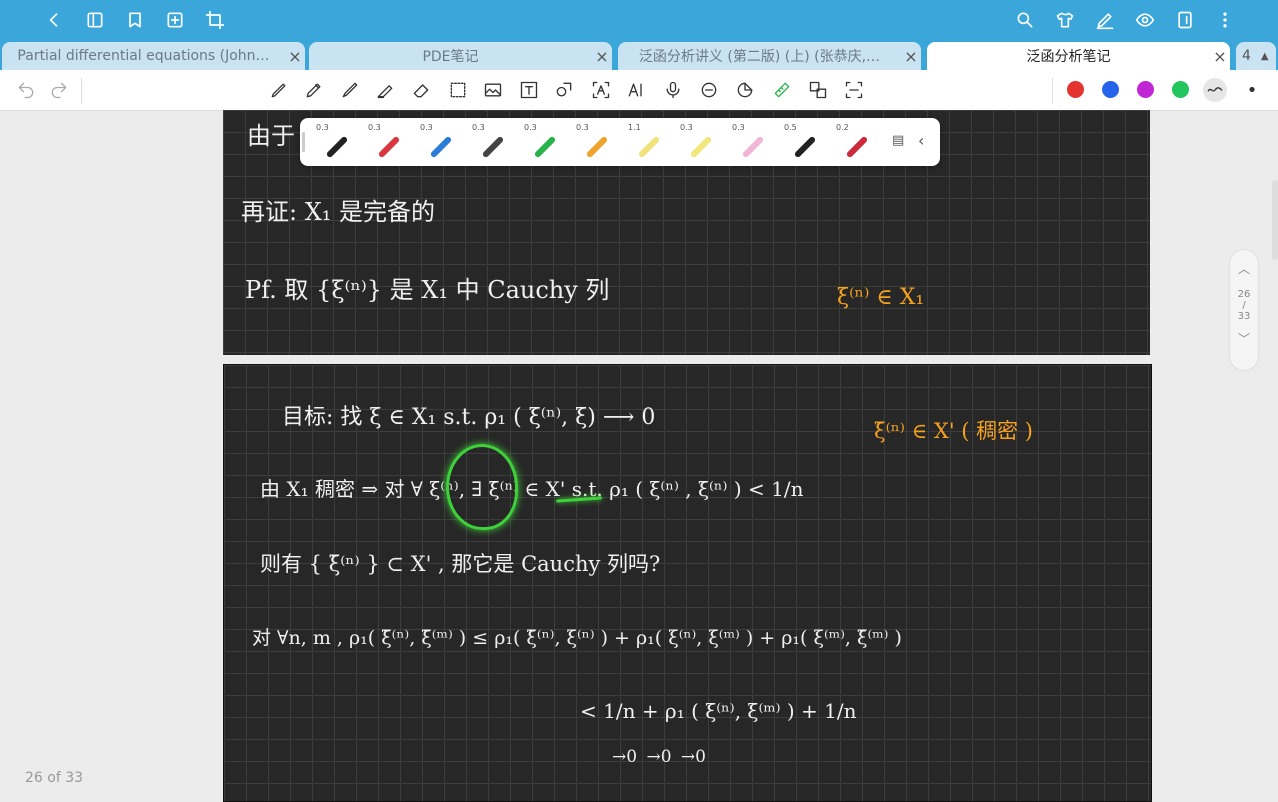  What do you see at coordinates (460, 564) in the screenshot?
I see `handwriting-line: 则有 { ξ̄⁽ⁿ⁾ } ⊂ X' , 那它是 Cauchy 列吗?` at bounding box center [460, 564].